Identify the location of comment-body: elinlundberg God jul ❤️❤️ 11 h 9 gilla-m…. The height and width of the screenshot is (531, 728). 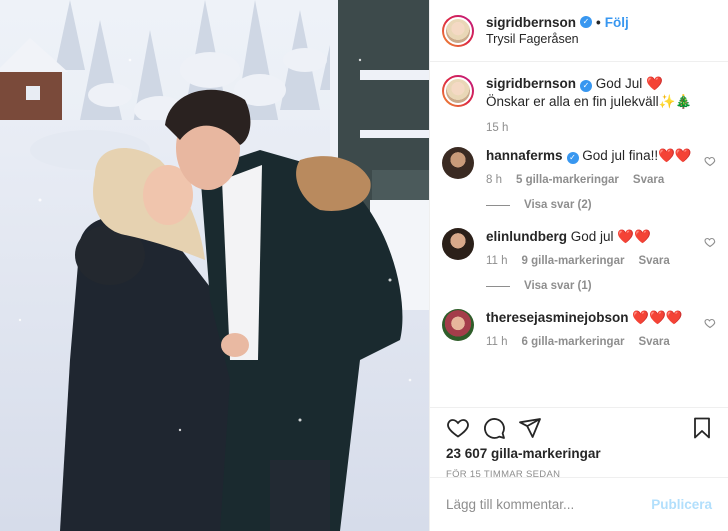
(599, 261).